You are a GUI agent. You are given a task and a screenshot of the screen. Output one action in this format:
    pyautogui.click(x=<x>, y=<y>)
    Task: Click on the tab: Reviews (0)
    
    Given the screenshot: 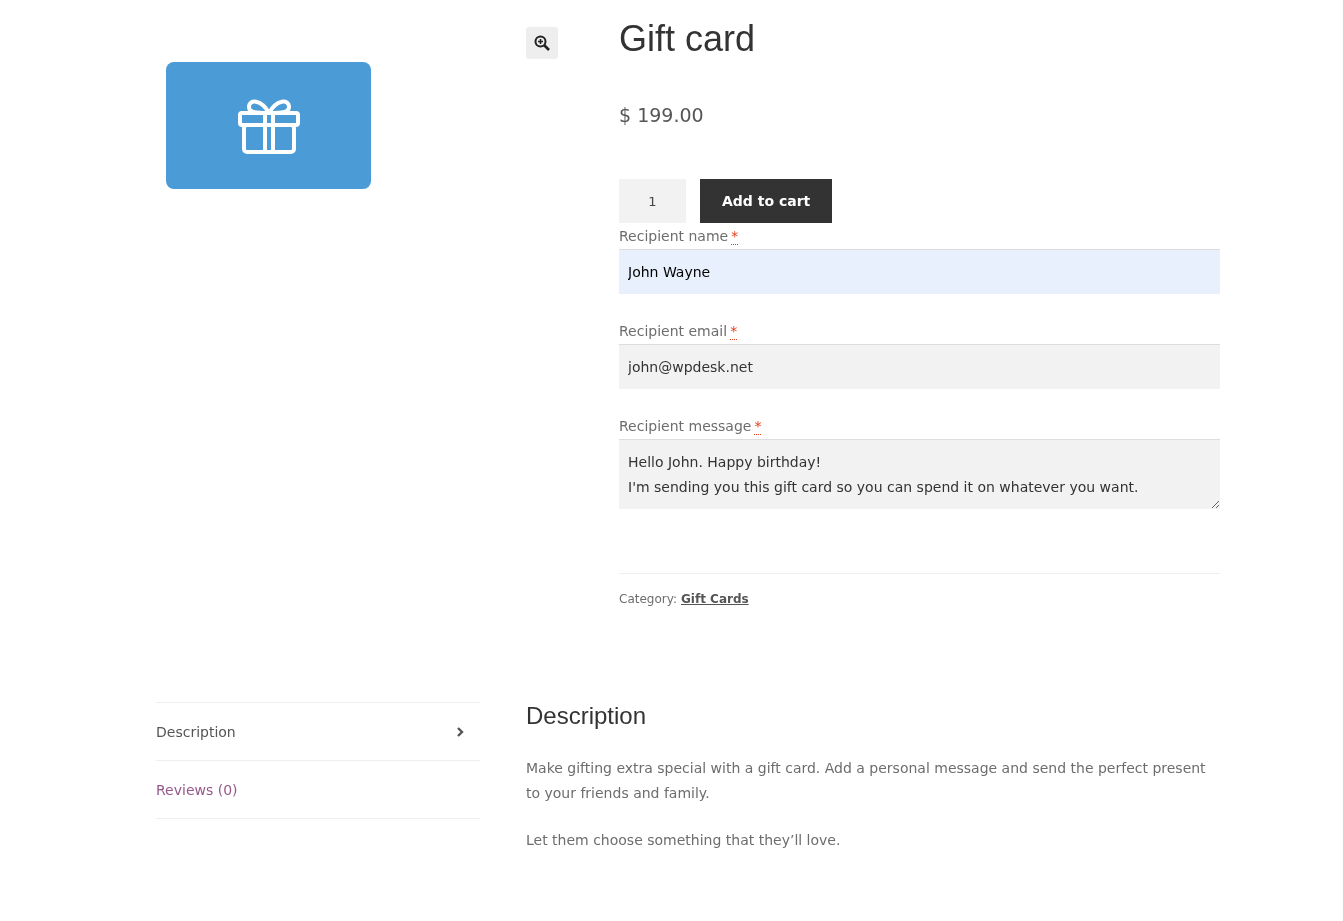 What is the action you would take?
    pyautogui.click(x=318, y=790)
    